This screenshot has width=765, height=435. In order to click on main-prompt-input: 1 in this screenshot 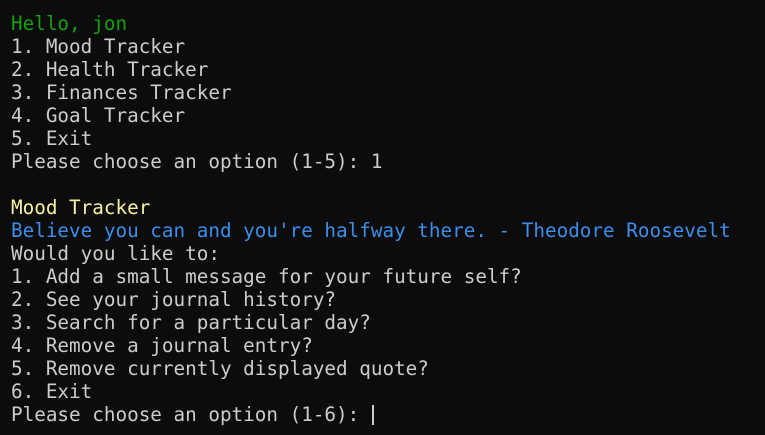, I will do `click(376, 161)`.